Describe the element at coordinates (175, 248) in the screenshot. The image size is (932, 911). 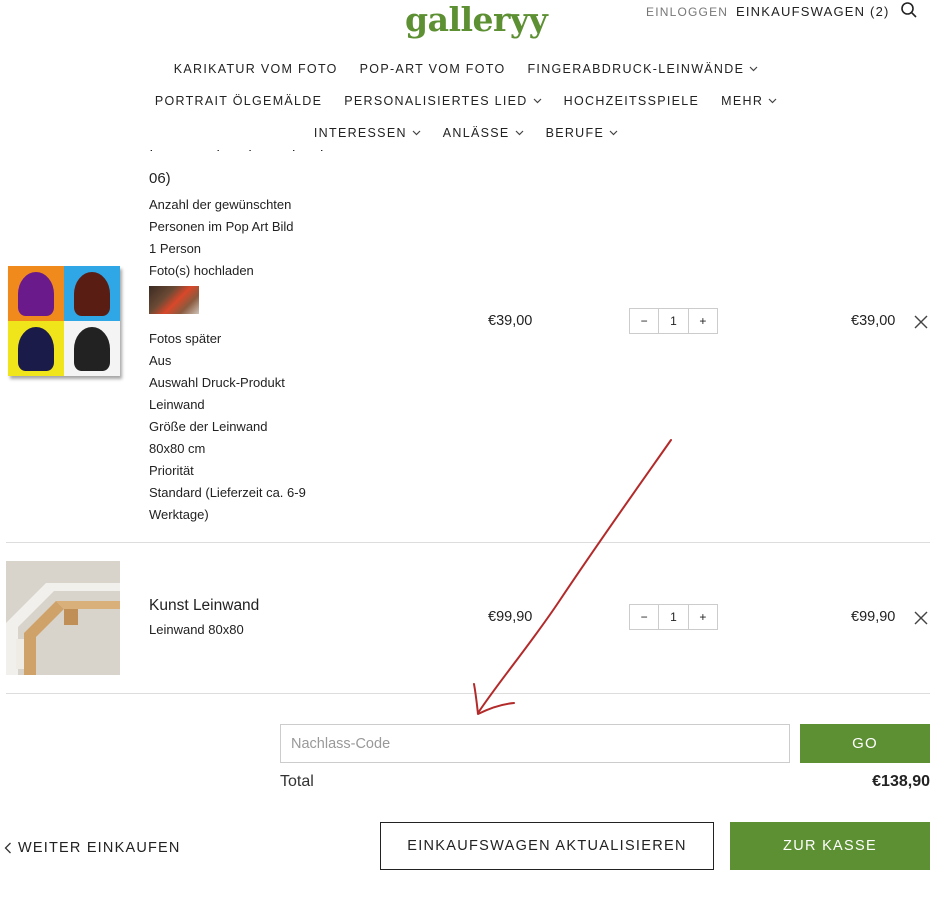
I see `option-line: 1 Person` at that location.